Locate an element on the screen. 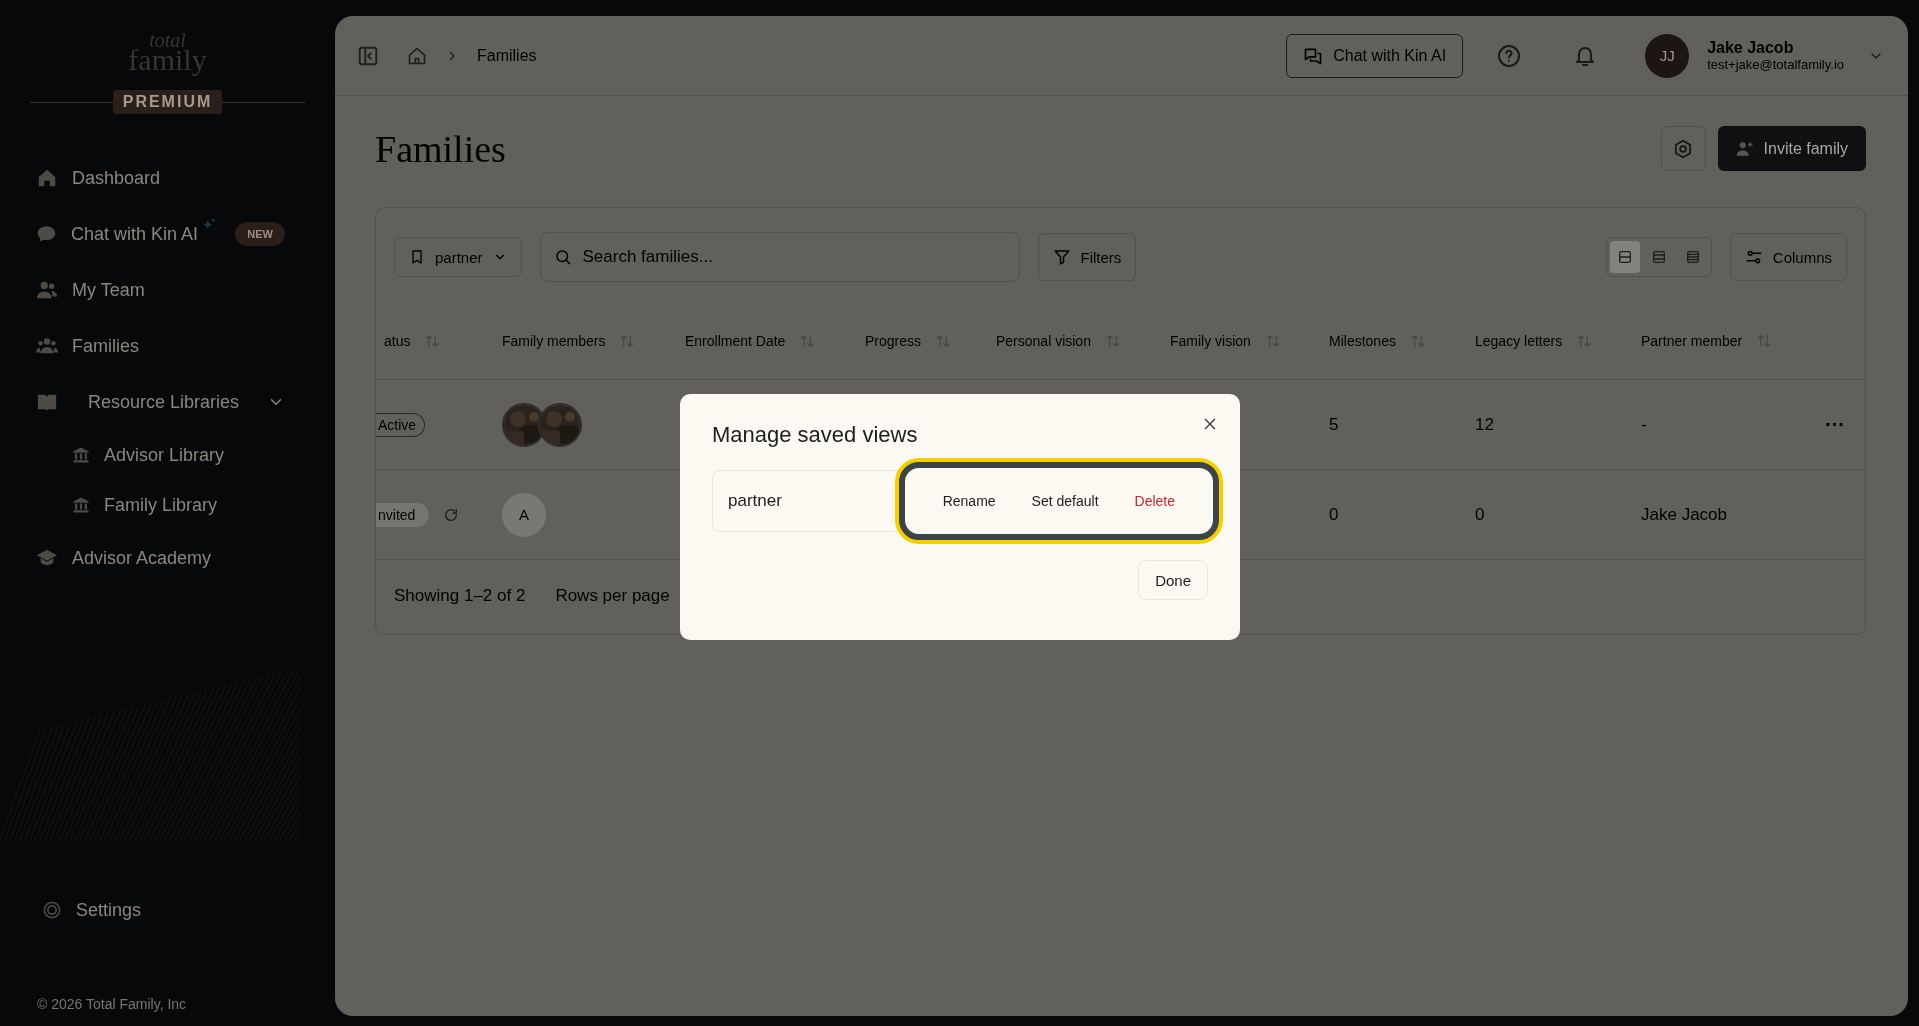 The image size is (1919, 1026). people-icon is located at coordinates (47, 290).